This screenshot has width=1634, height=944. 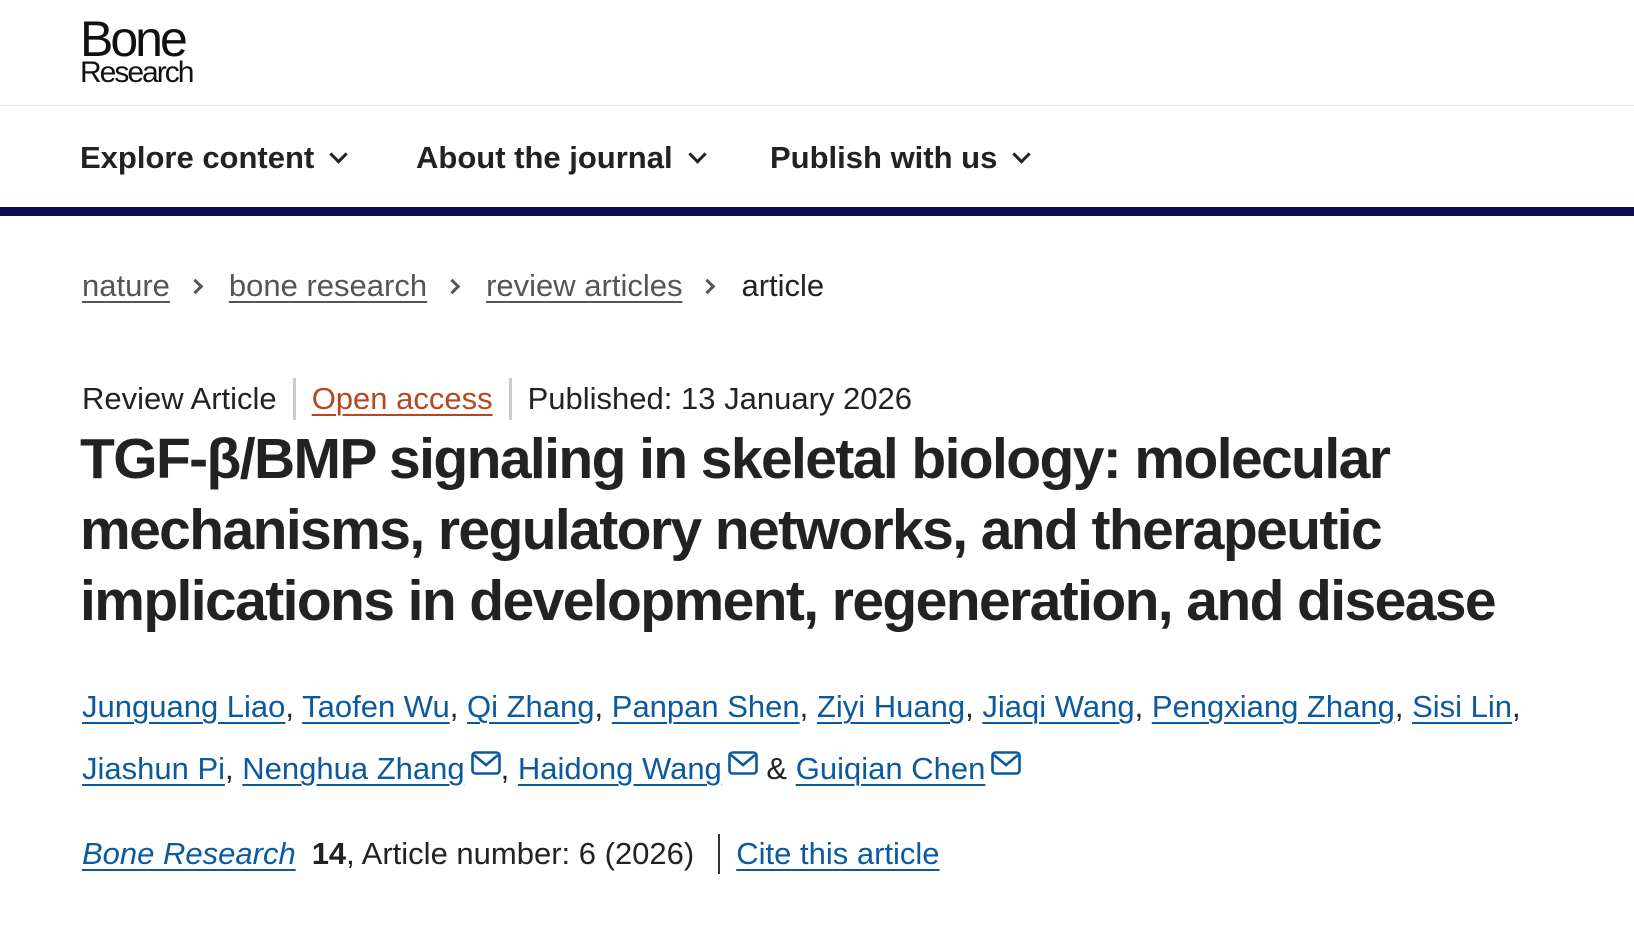 I want to click on journal-link: Bone Research, so click(x=189, y=854).